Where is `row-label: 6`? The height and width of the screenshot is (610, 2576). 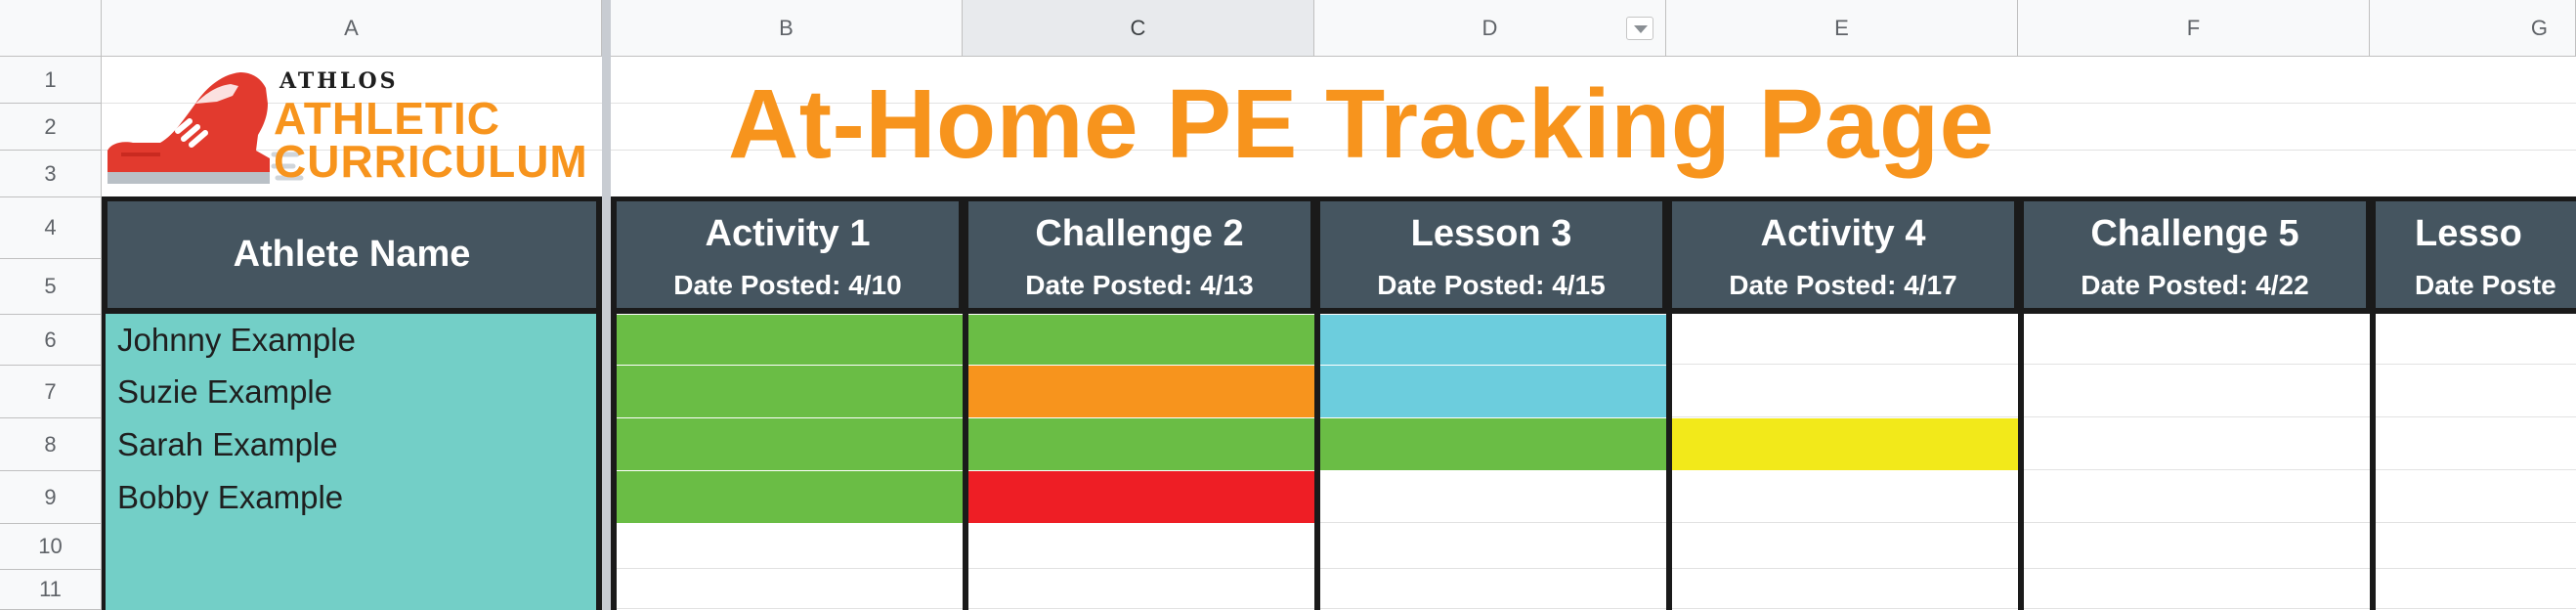
row-label: 6 is located at coordinates (51, 339).